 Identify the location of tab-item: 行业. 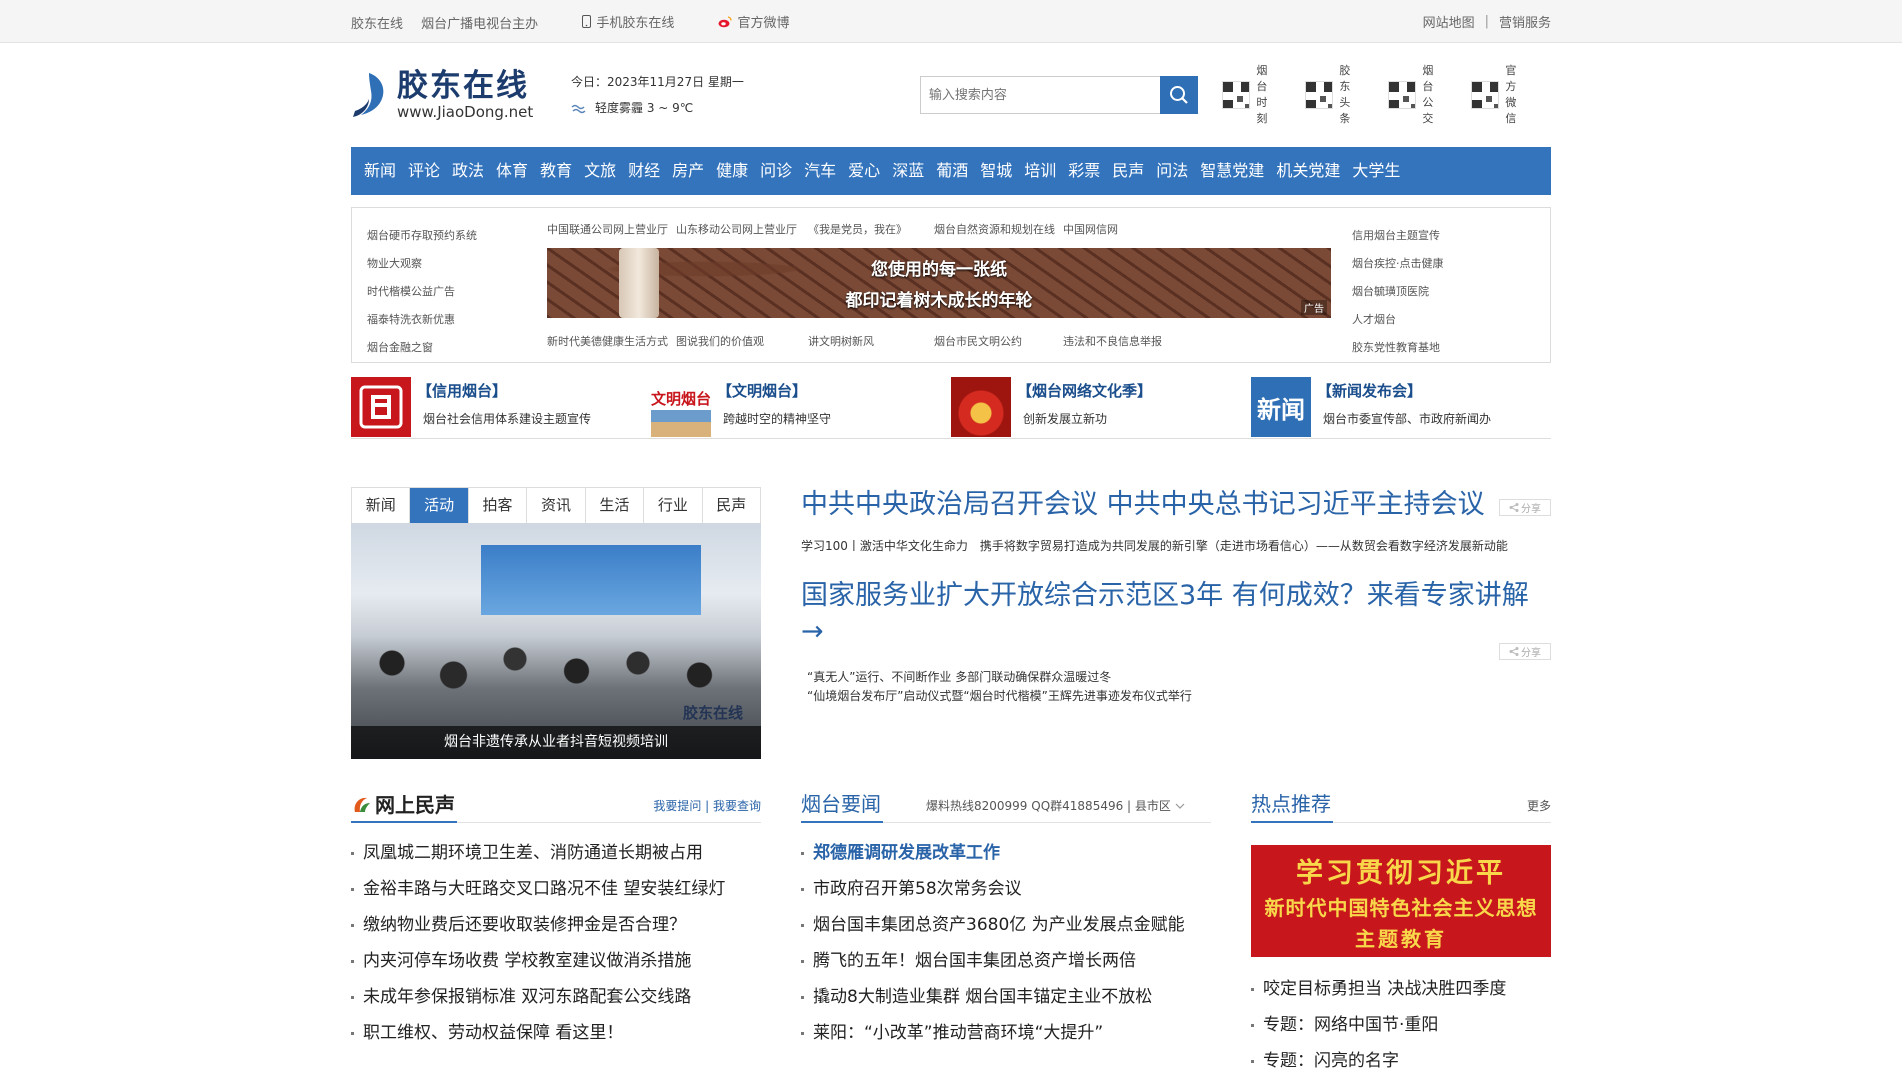
(673, 505).